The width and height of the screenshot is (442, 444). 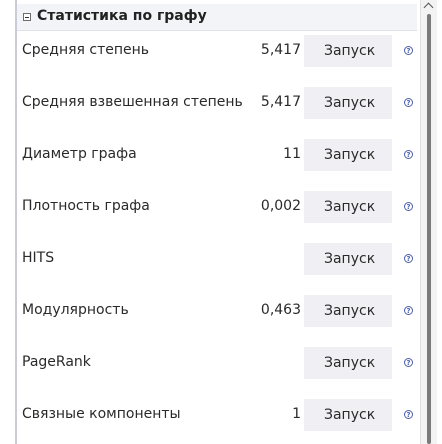 I want to click on stat-value: 0,002, so click(x=280, y=206).